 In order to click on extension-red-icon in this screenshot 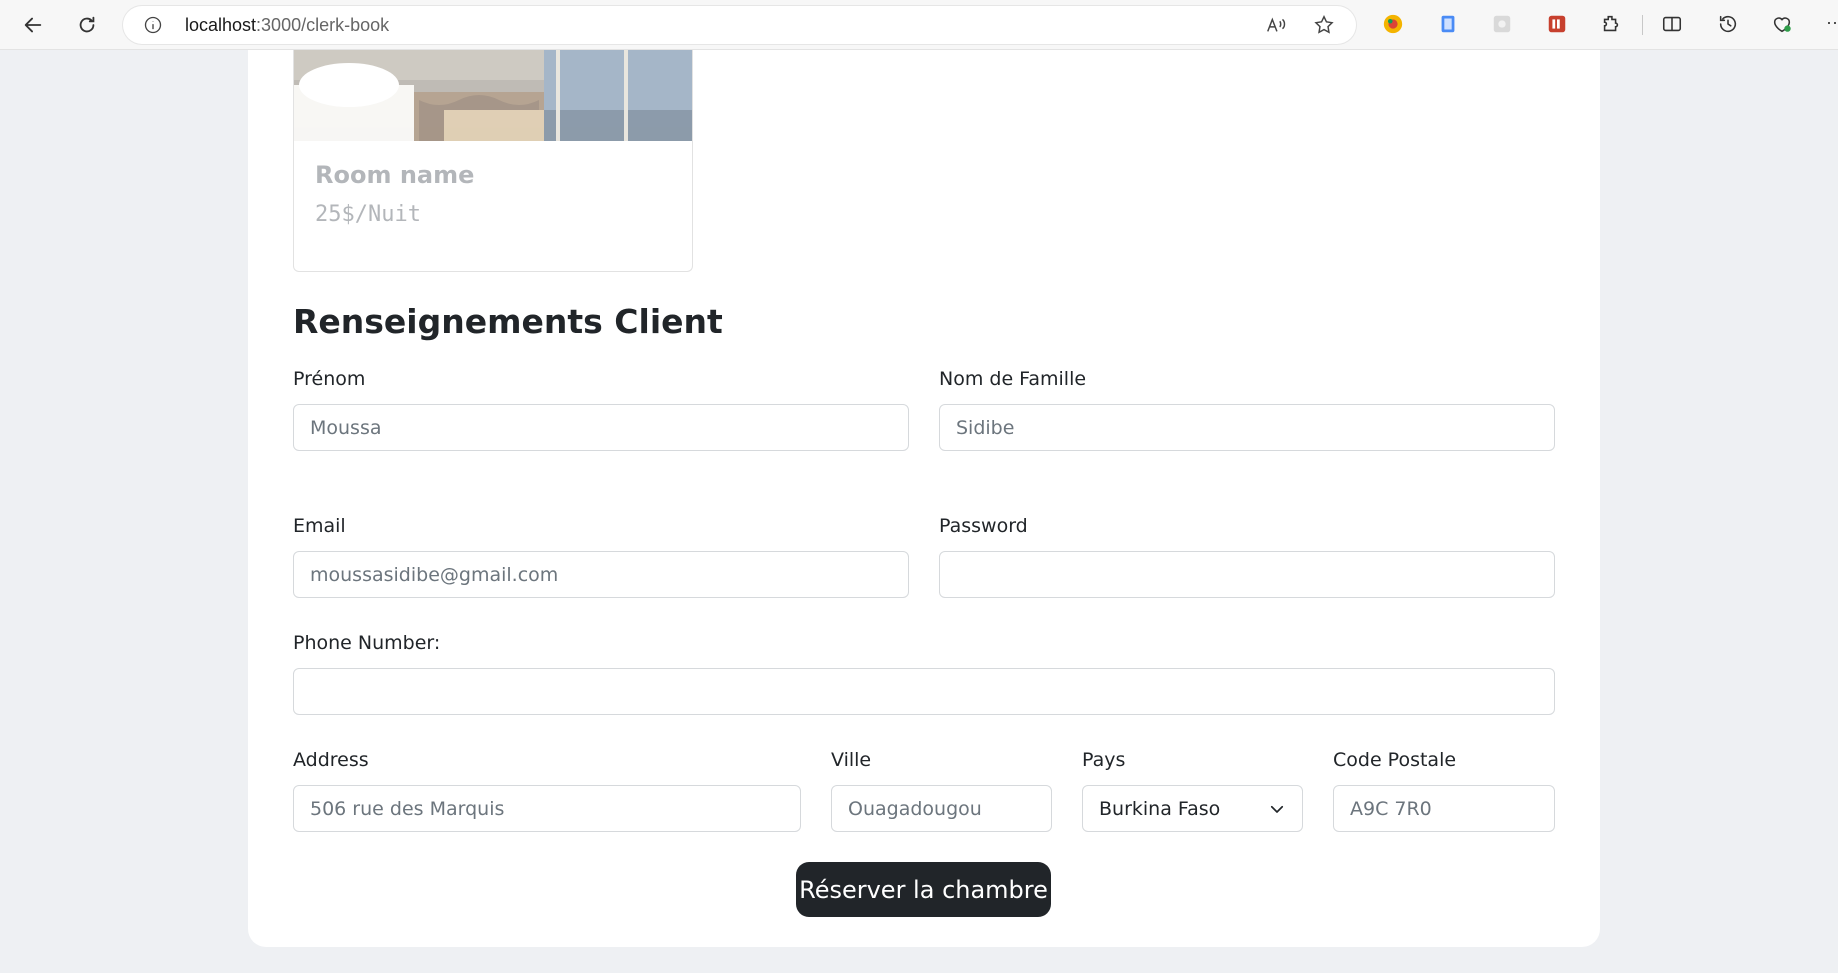, I will do `click(1557, 24)`.